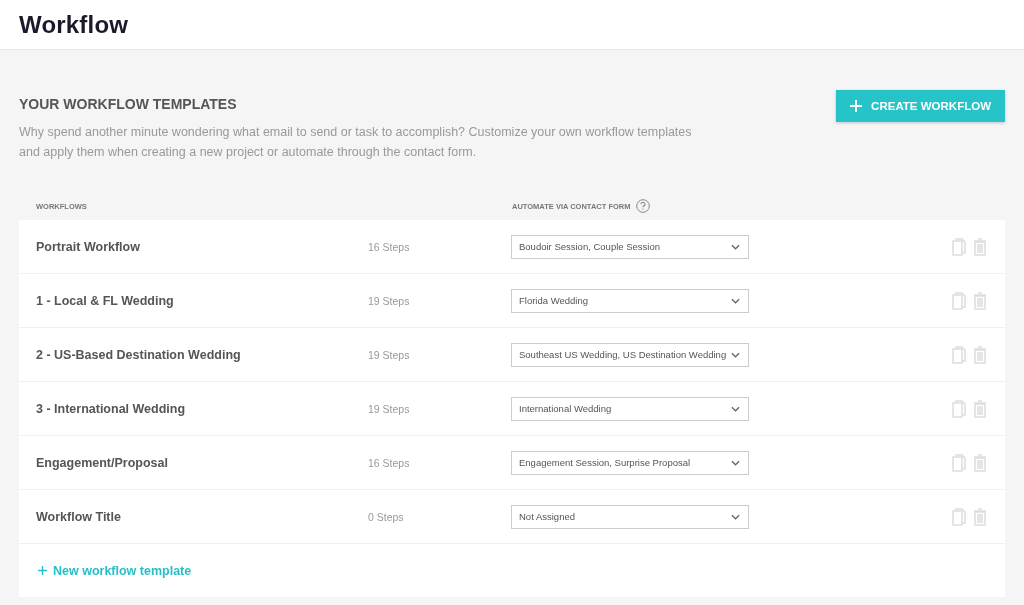  I want to click on workflow-name: 1 - Local & FL Wedding, so click(193, 300).